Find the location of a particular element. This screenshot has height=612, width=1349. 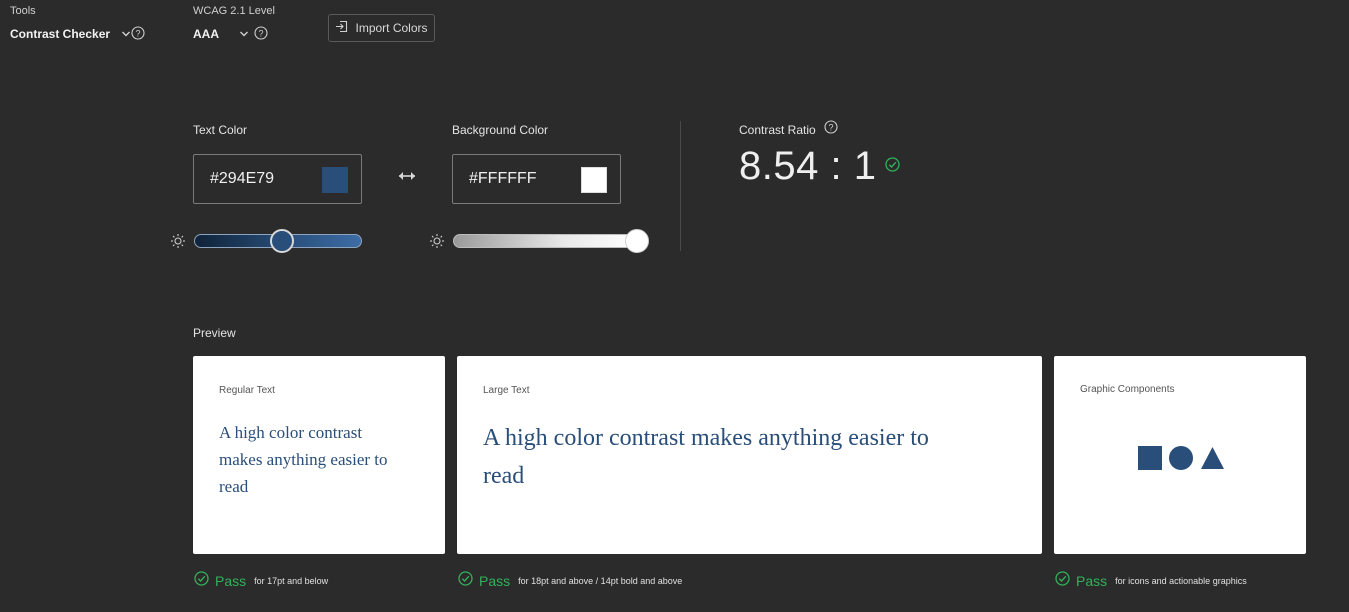

text-color-slider-thumb is located at coordinates (282, 241).